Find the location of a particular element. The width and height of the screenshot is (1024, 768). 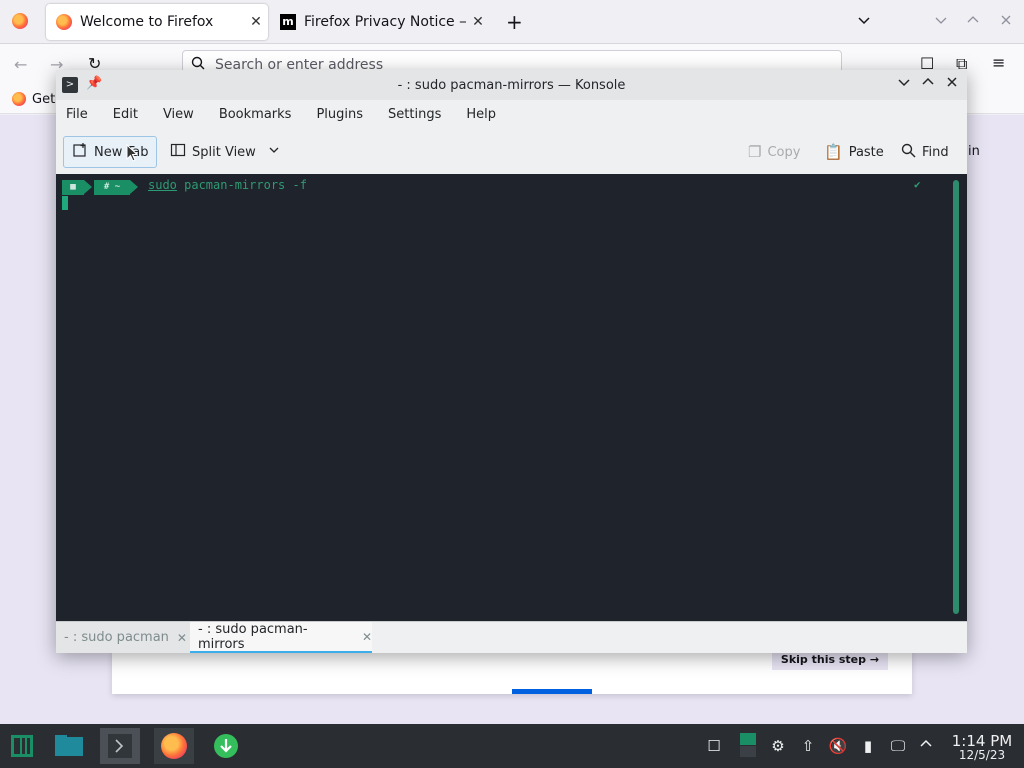

paste-label: Paste is located at coordinates (866, 152).